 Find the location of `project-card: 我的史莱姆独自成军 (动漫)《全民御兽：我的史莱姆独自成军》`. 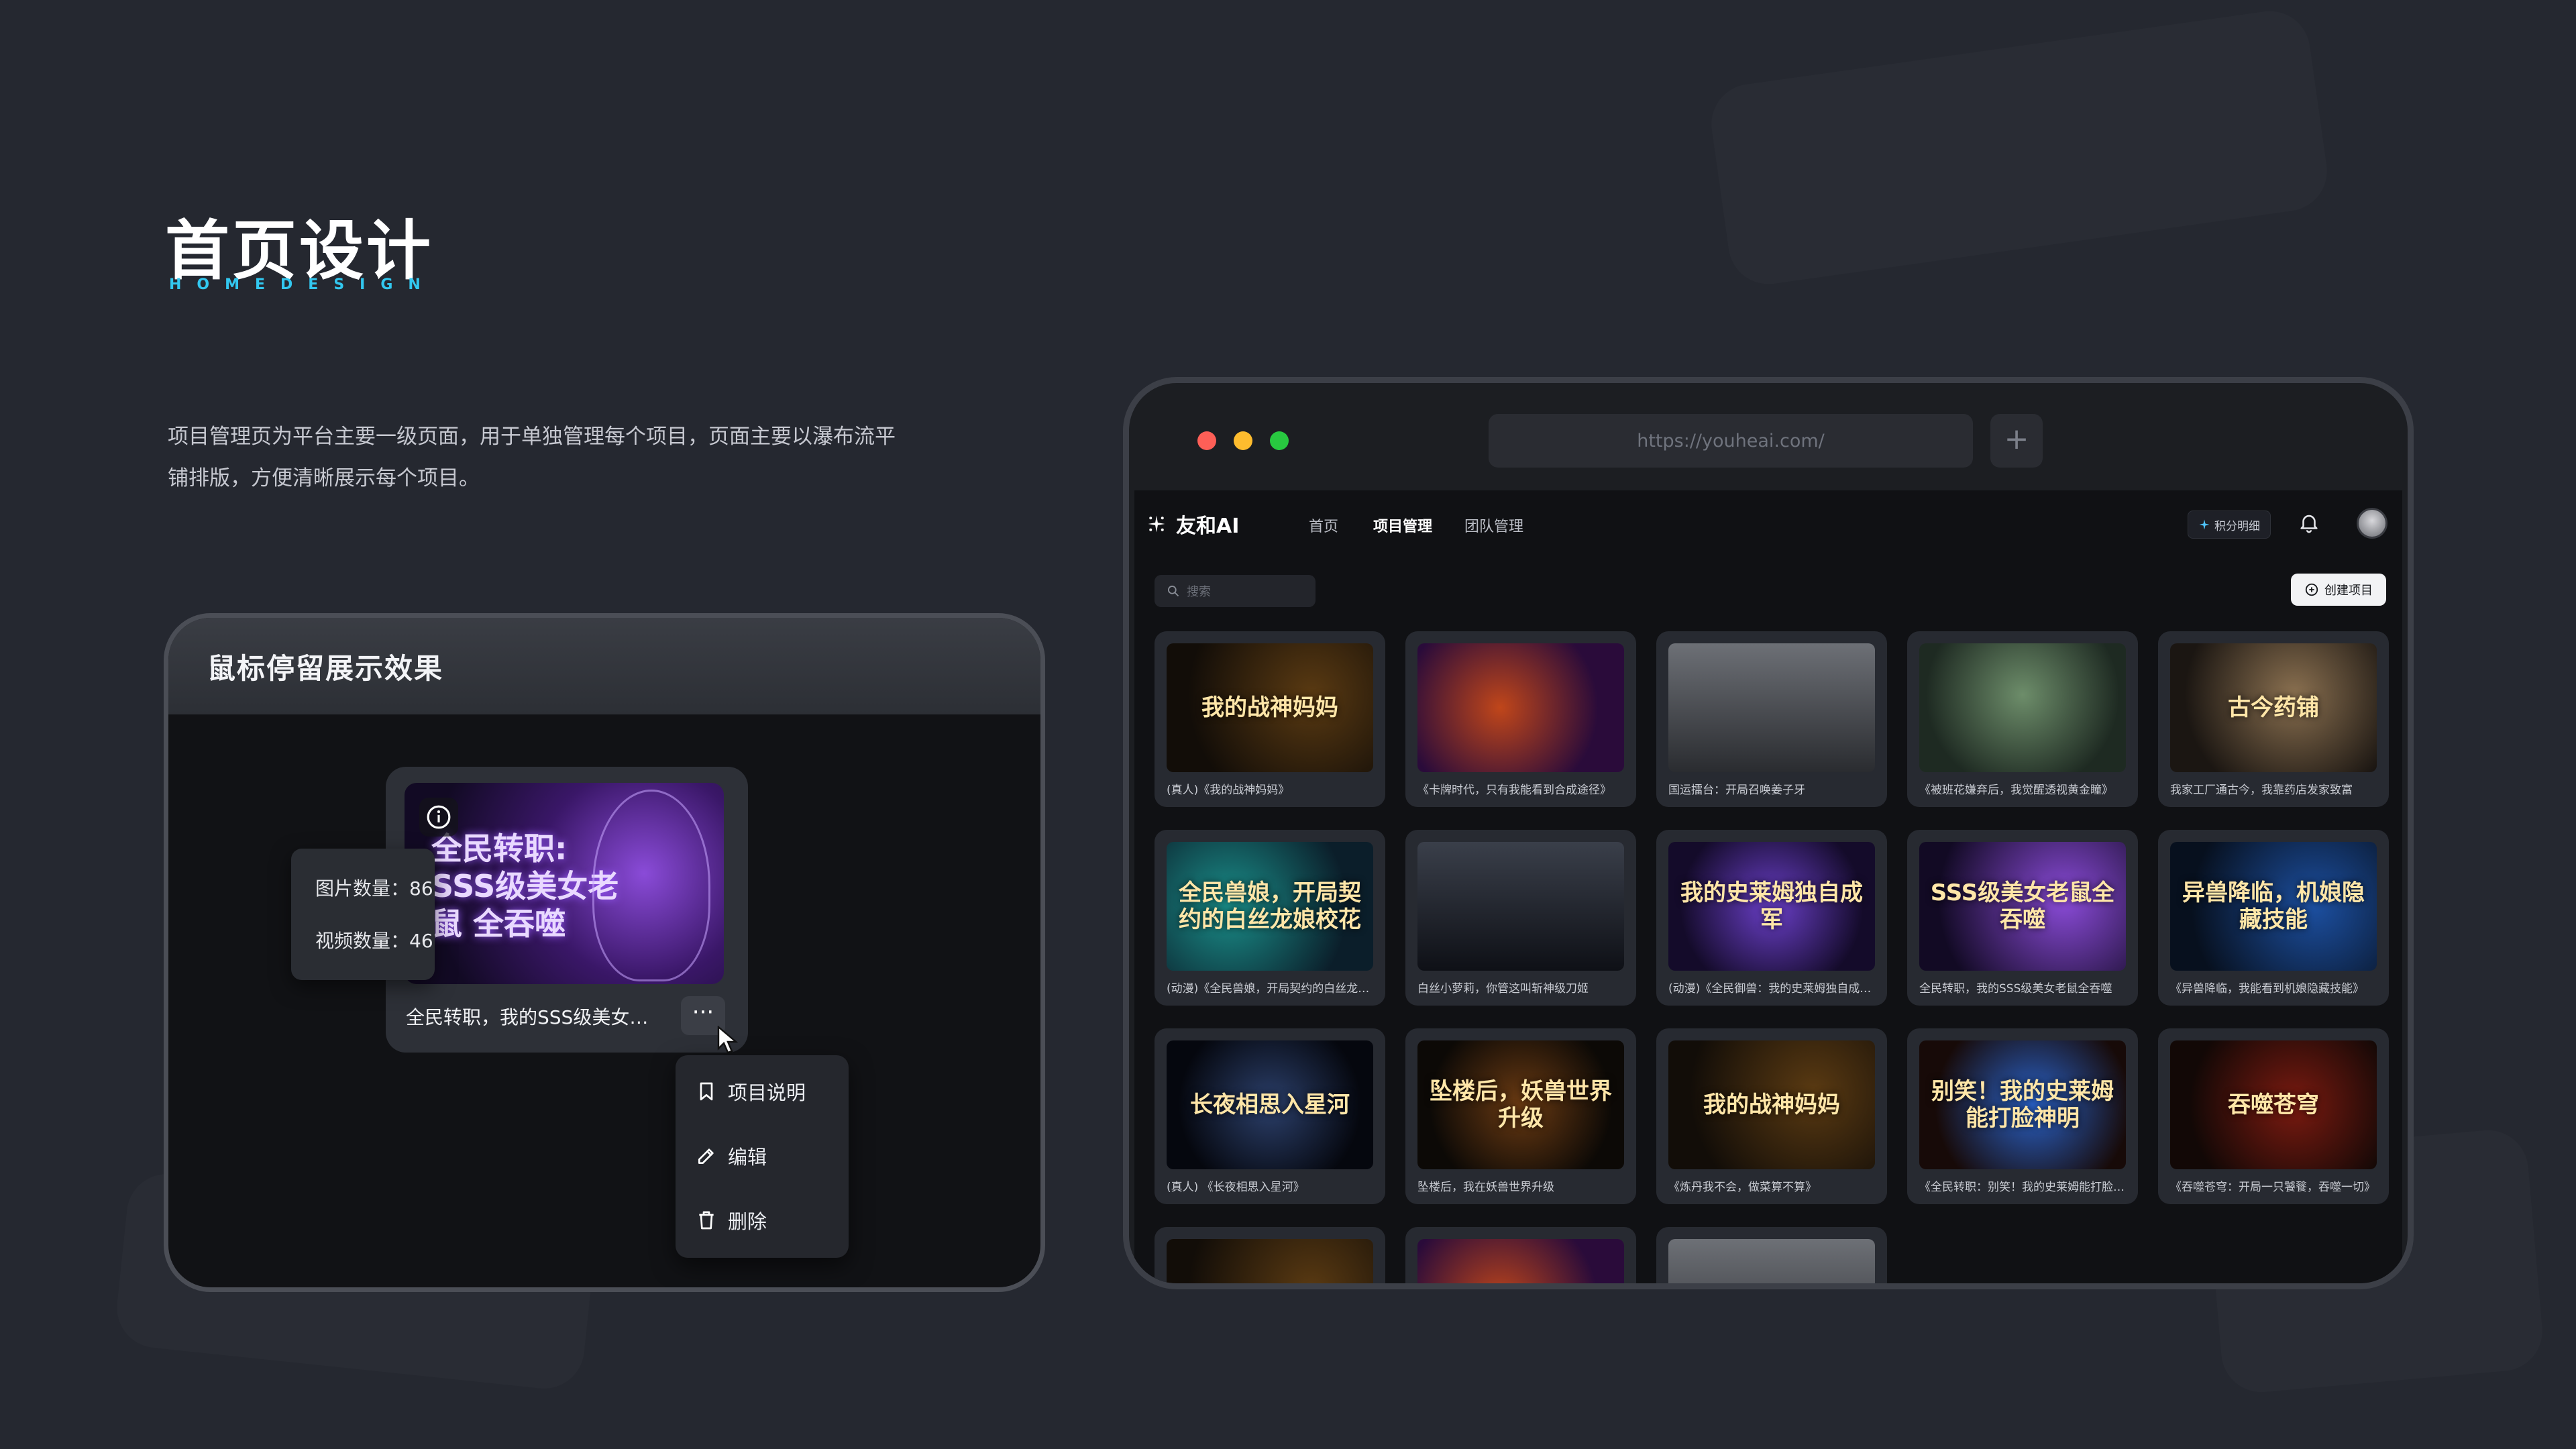

project-card: 我的史莱姆独自成军 (动漫)《全民御兽：我的史莱姆独自成军》 is located at coordinates (1771, 918).